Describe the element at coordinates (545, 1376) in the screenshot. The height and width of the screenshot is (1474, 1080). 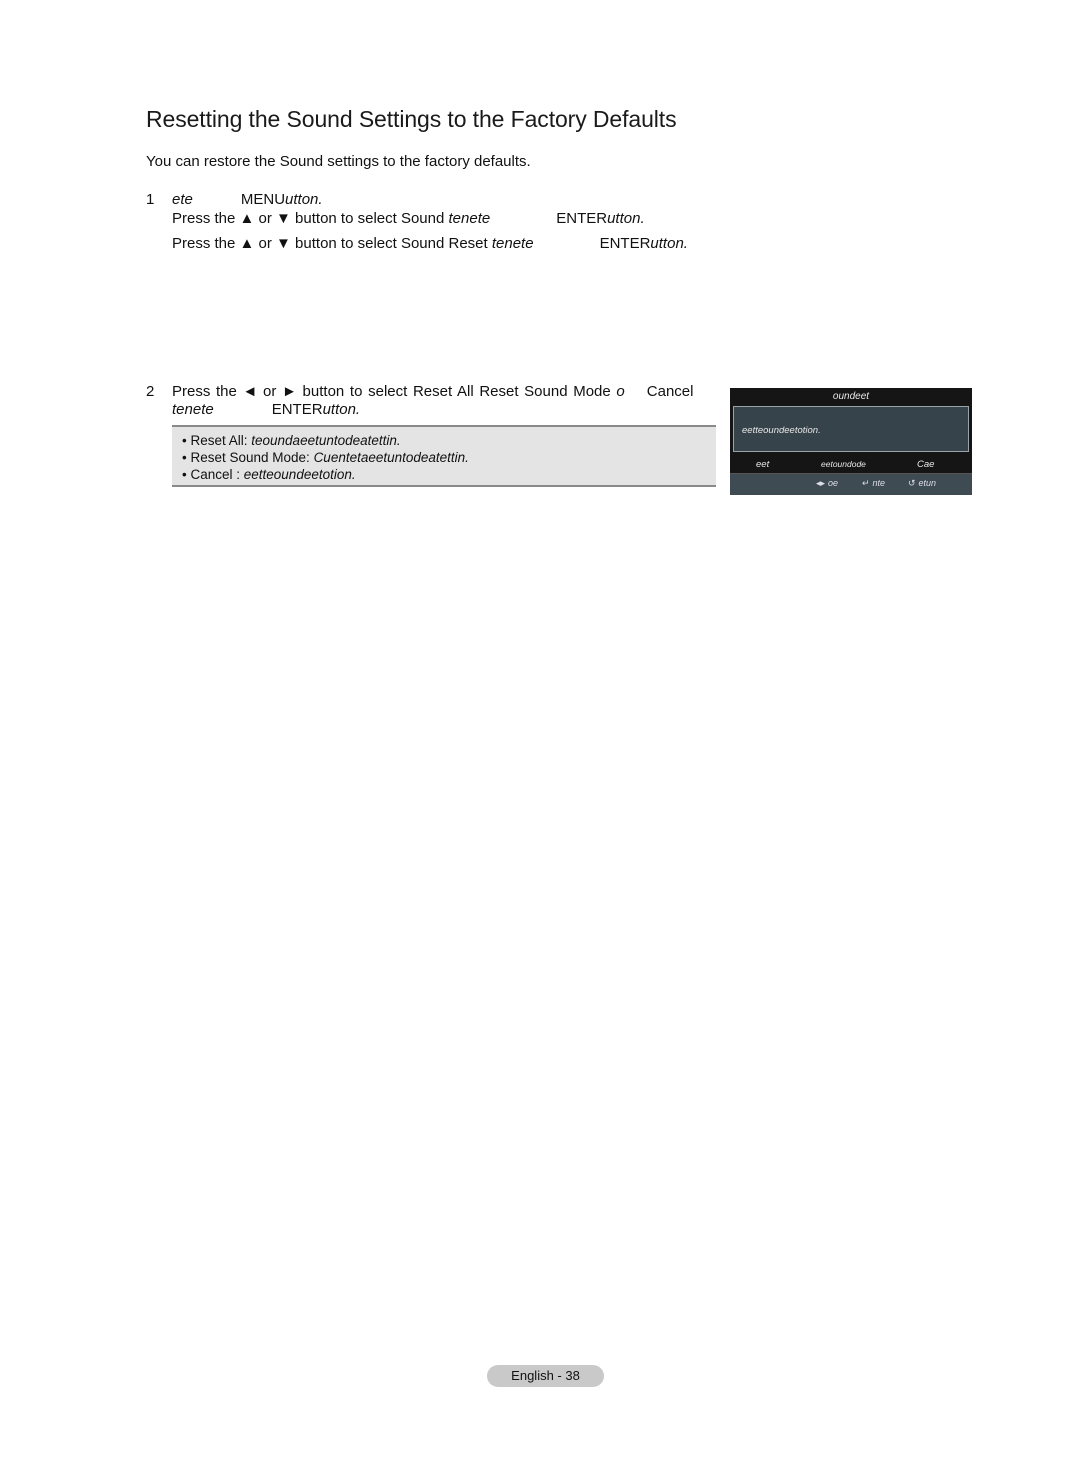
I see `page-number-badge: English - 38` at that location.